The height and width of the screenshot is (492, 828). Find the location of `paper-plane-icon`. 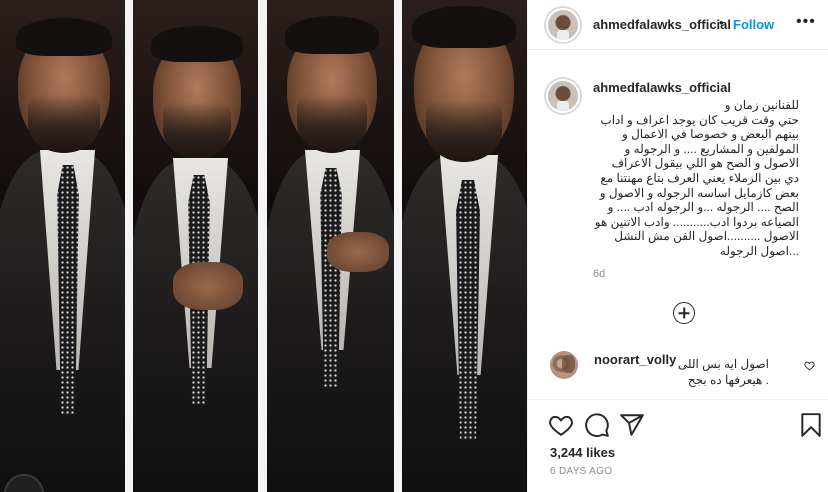

paper-plane-icon is located at coordinates (632, 425).